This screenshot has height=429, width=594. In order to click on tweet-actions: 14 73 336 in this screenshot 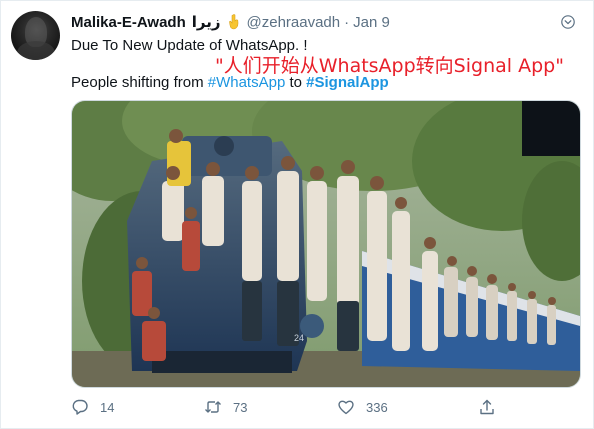, I will do `click(297, 408)`.